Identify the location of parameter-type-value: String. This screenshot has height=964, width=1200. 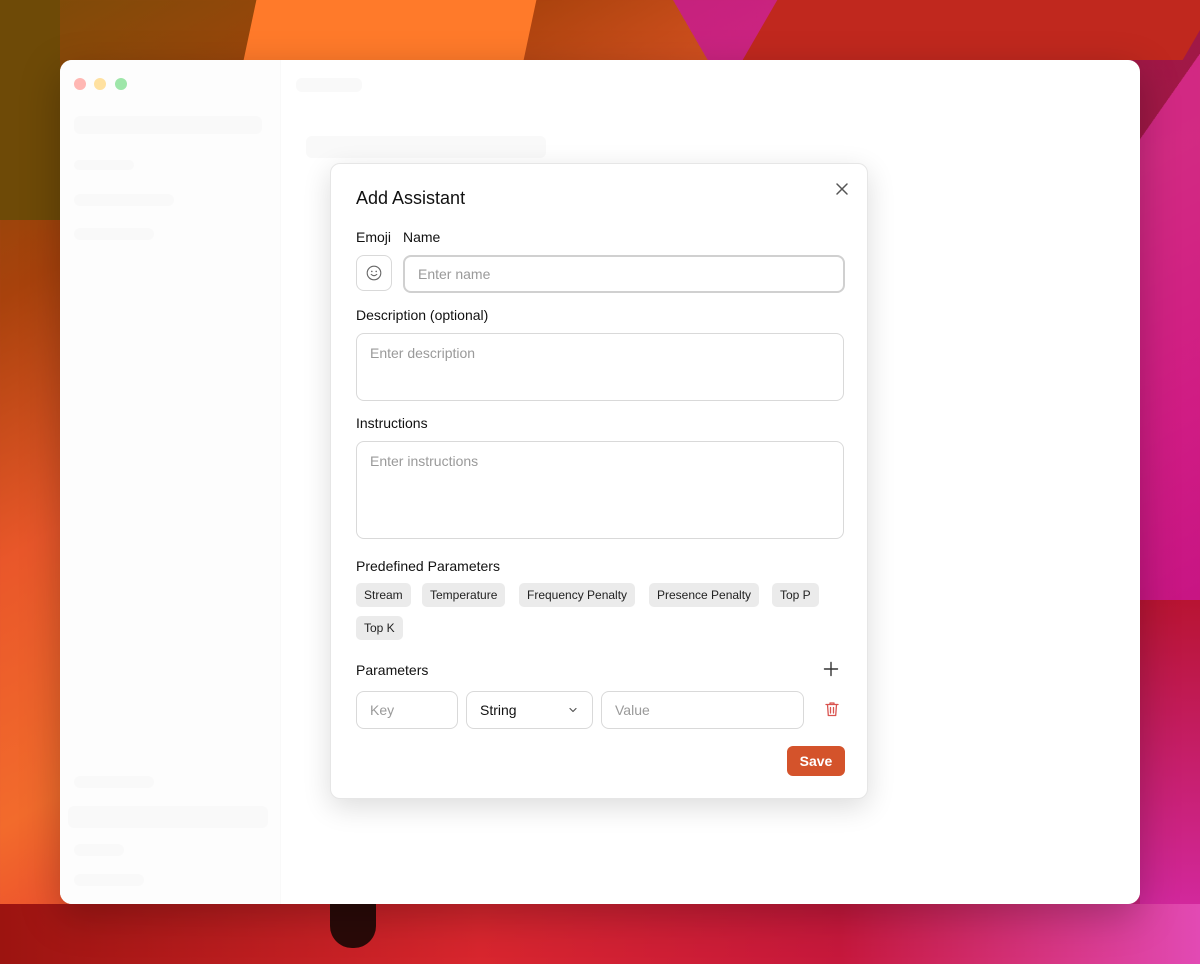
(498, 710).